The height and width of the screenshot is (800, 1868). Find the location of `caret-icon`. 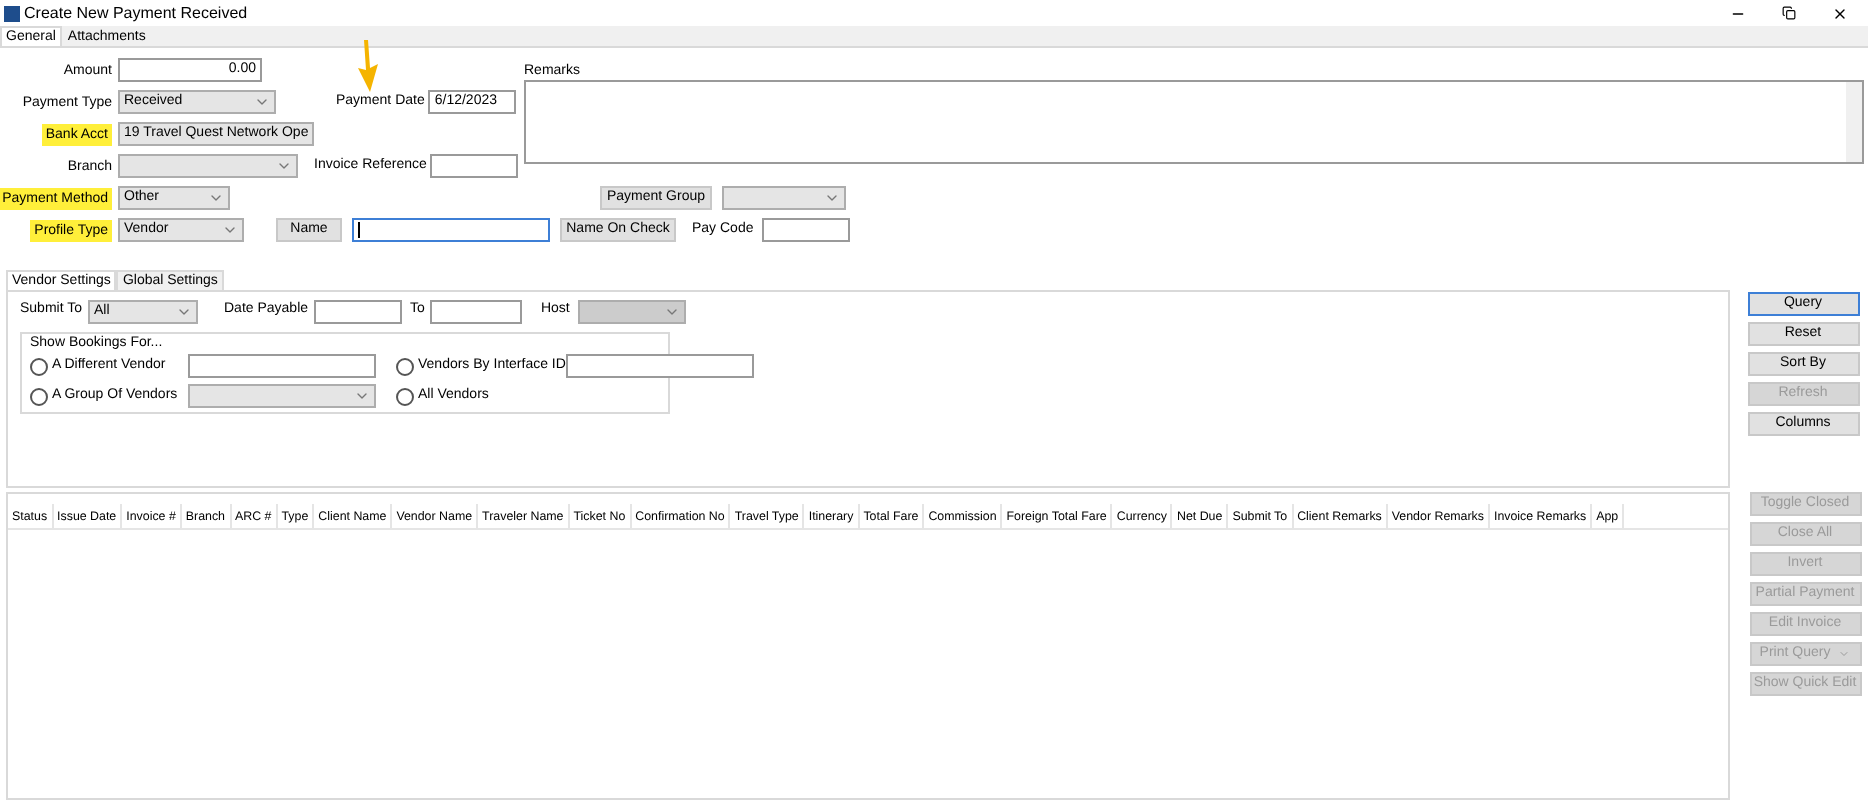

caret-icon is located at coordinates (1844, 654).